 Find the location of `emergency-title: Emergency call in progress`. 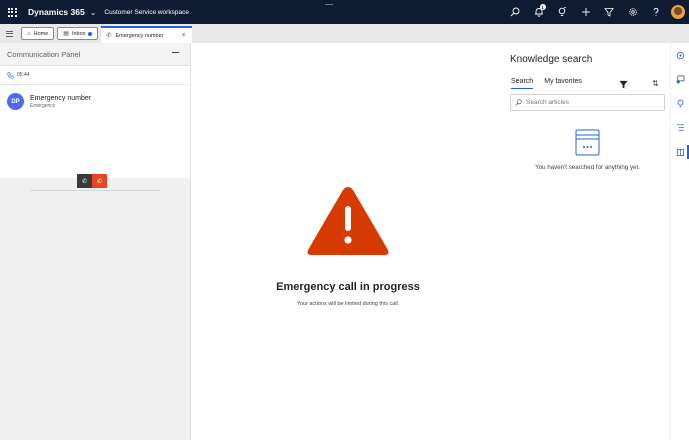

emergency-title: Emergency call in progress is located at coordinates (348, 287).